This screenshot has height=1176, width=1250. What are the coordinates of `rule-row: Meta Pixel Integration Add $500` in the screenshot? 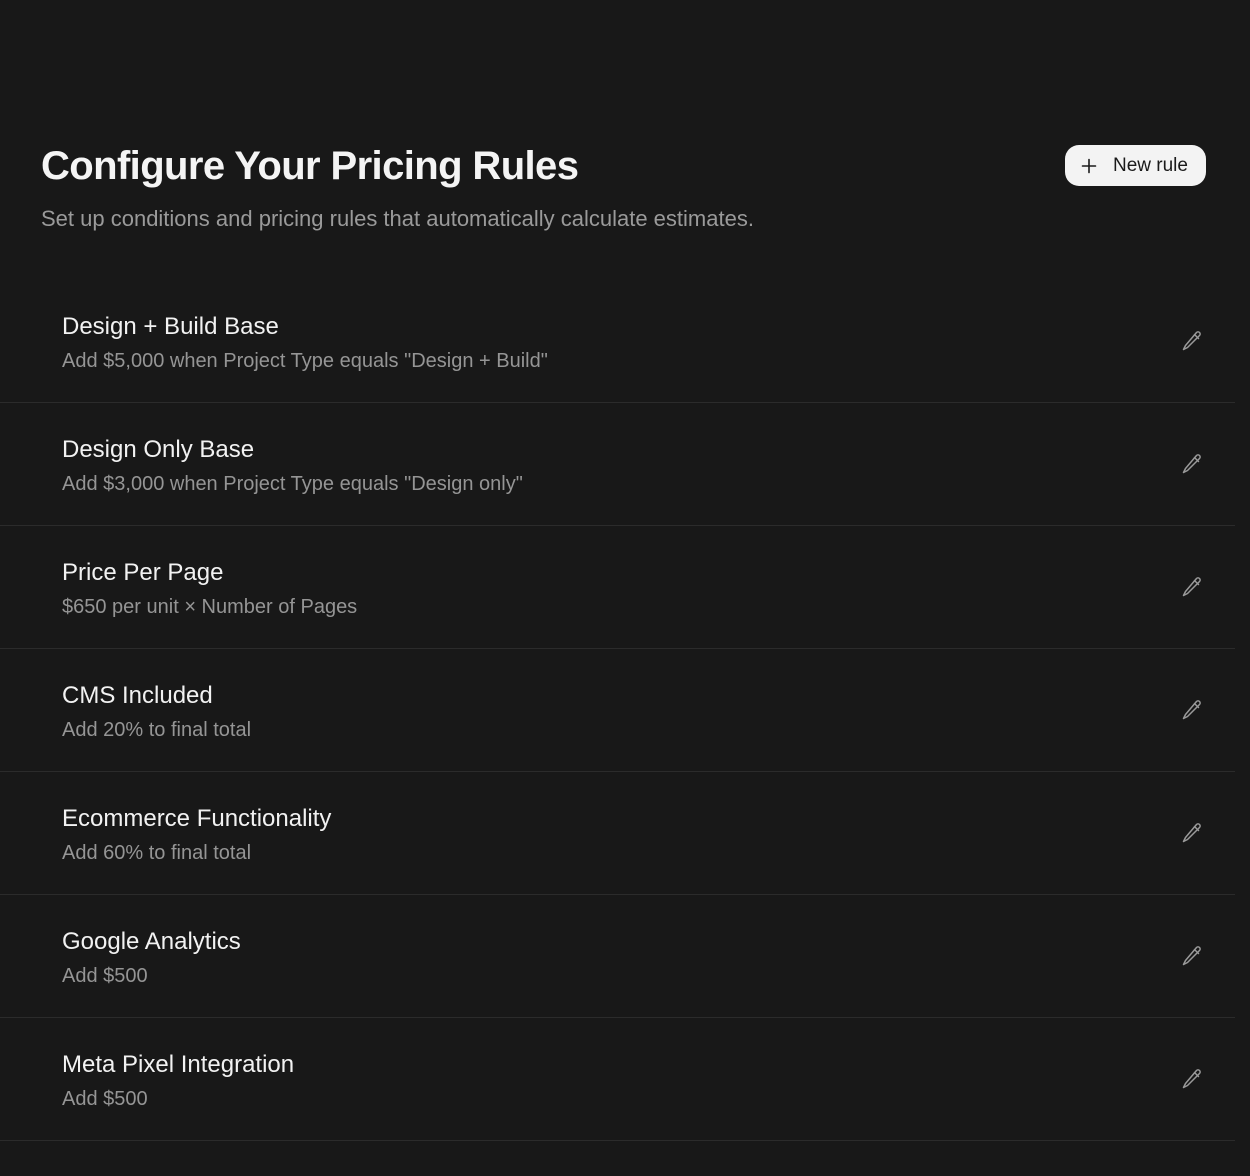 It's located at (617, 1079).